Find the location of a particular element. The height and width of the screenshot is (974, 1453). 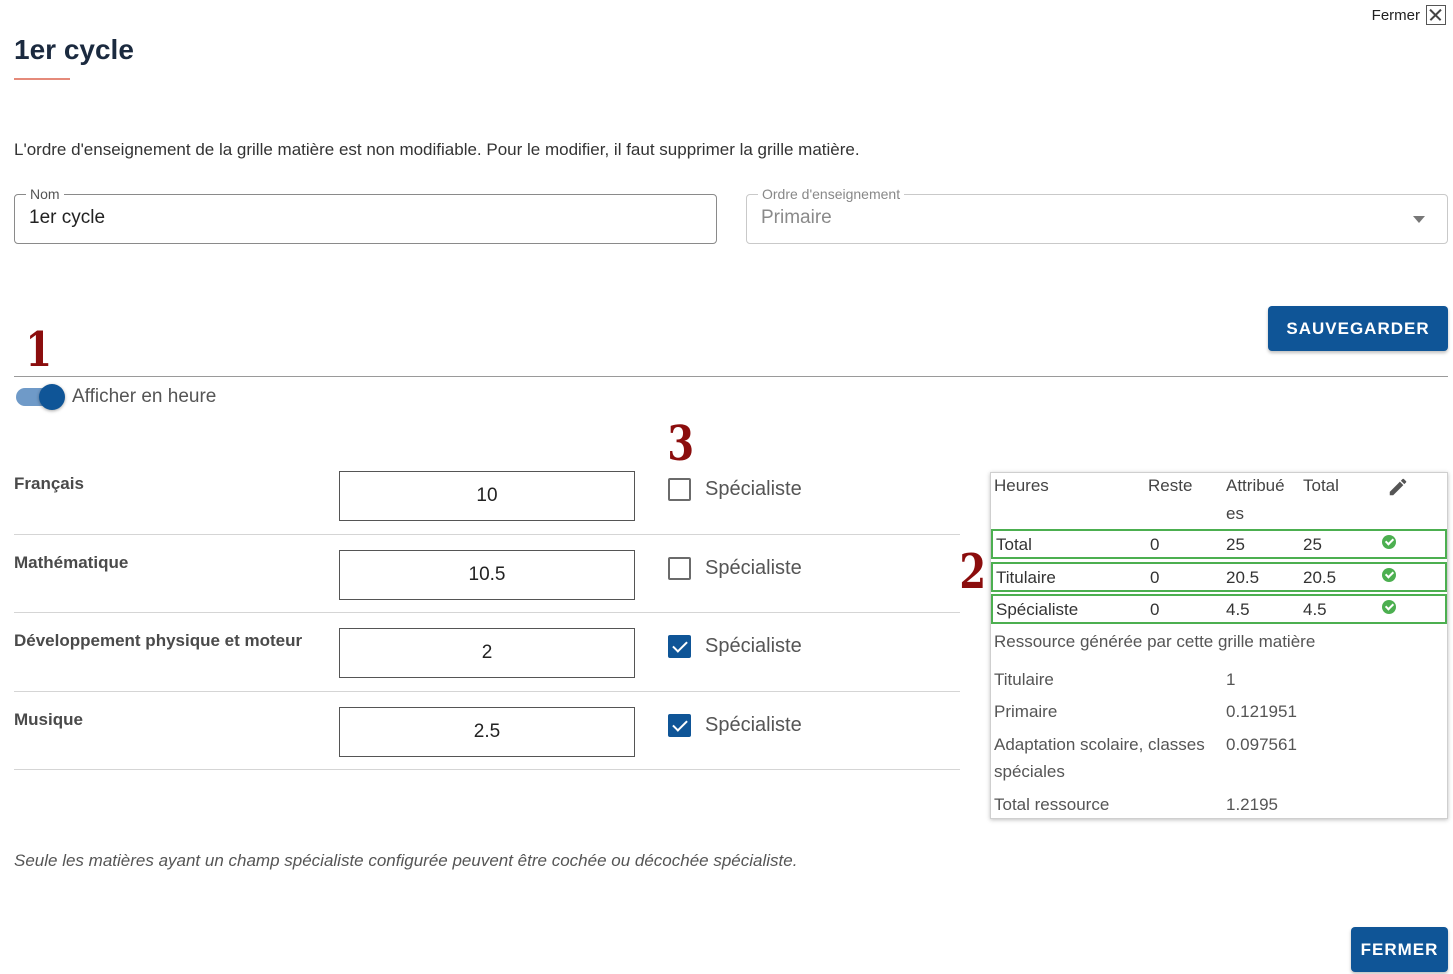

subject-row: Mathématique 10.5 Spécialiste is located at coordinates (487, 574).